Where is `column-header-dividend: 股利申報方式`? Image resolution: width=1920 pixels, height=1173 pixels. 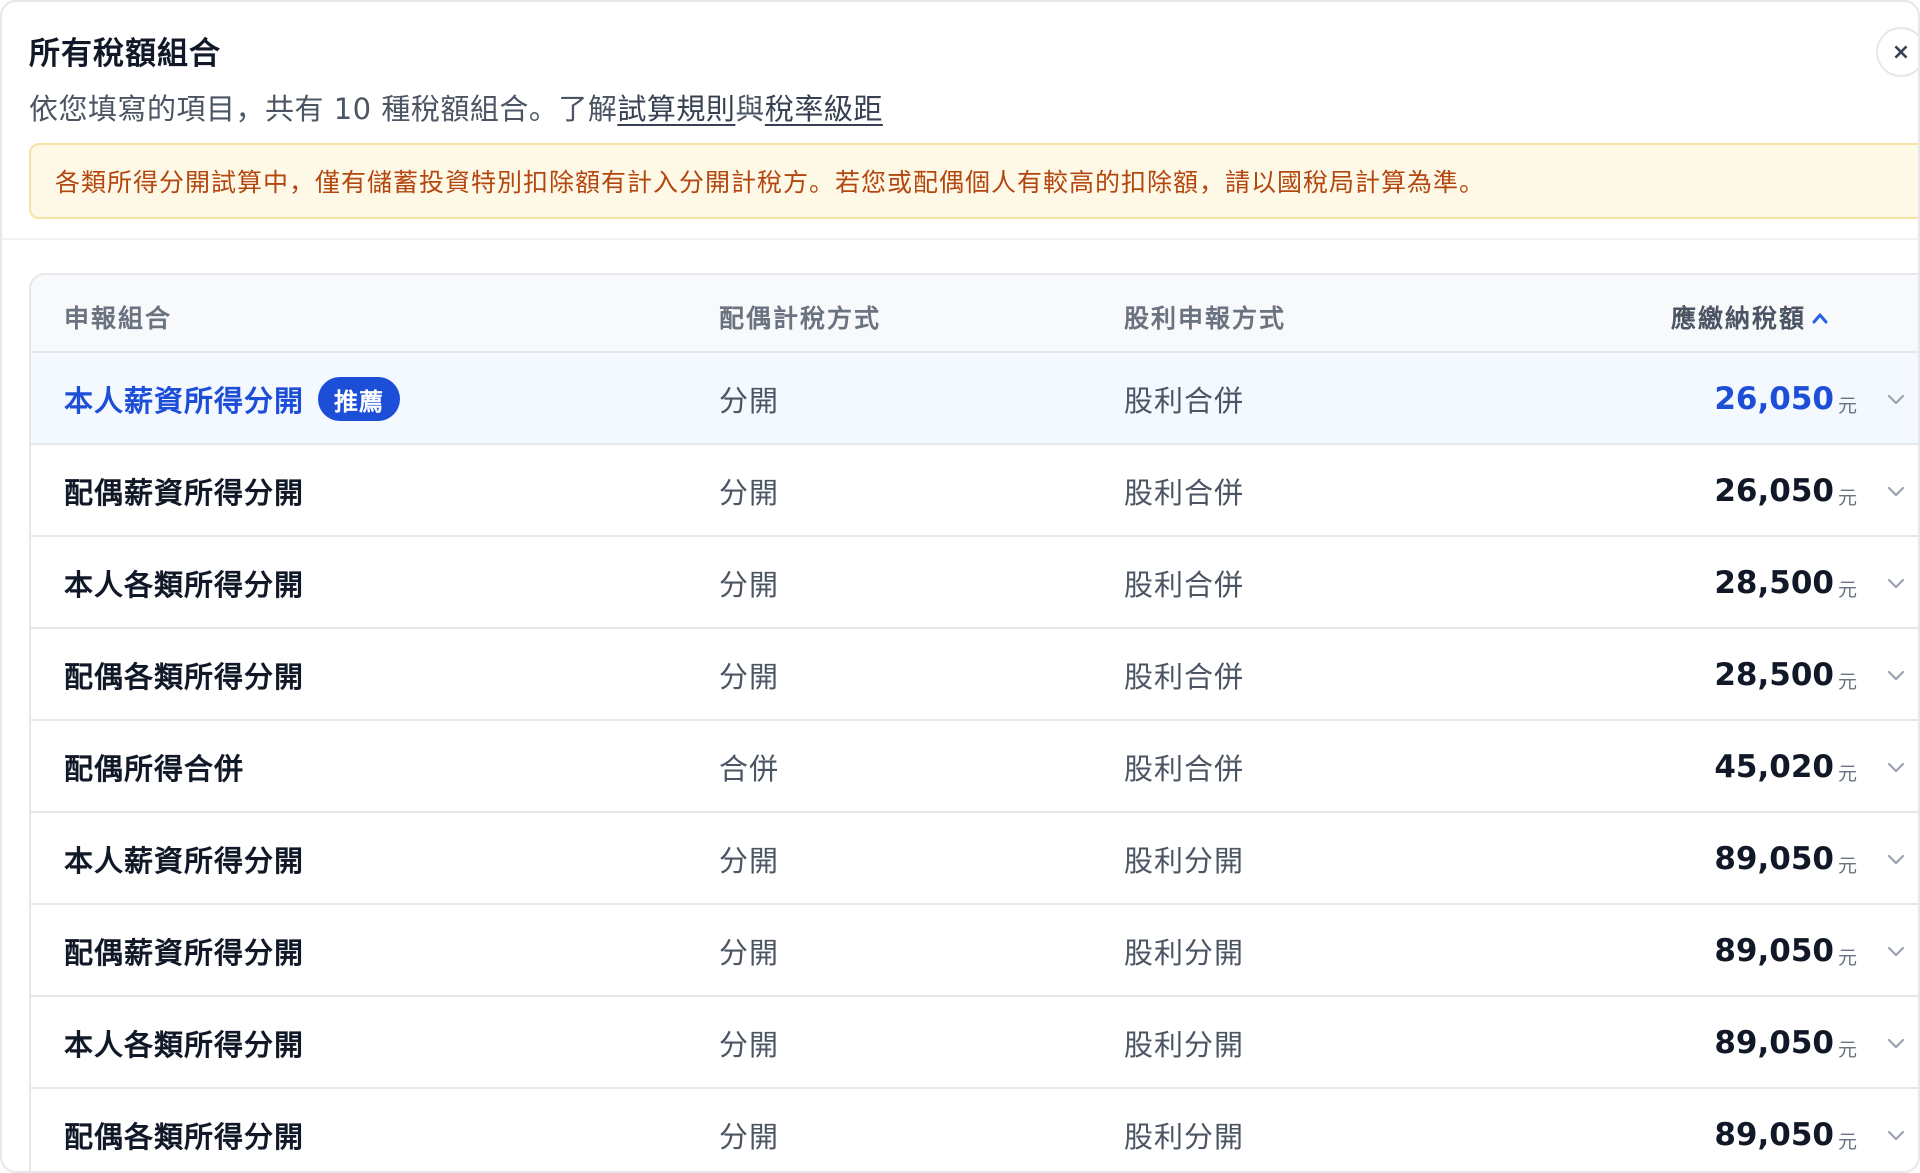 column-header-dividend: 股利申報方式 is located at coordinates (1205, 318).